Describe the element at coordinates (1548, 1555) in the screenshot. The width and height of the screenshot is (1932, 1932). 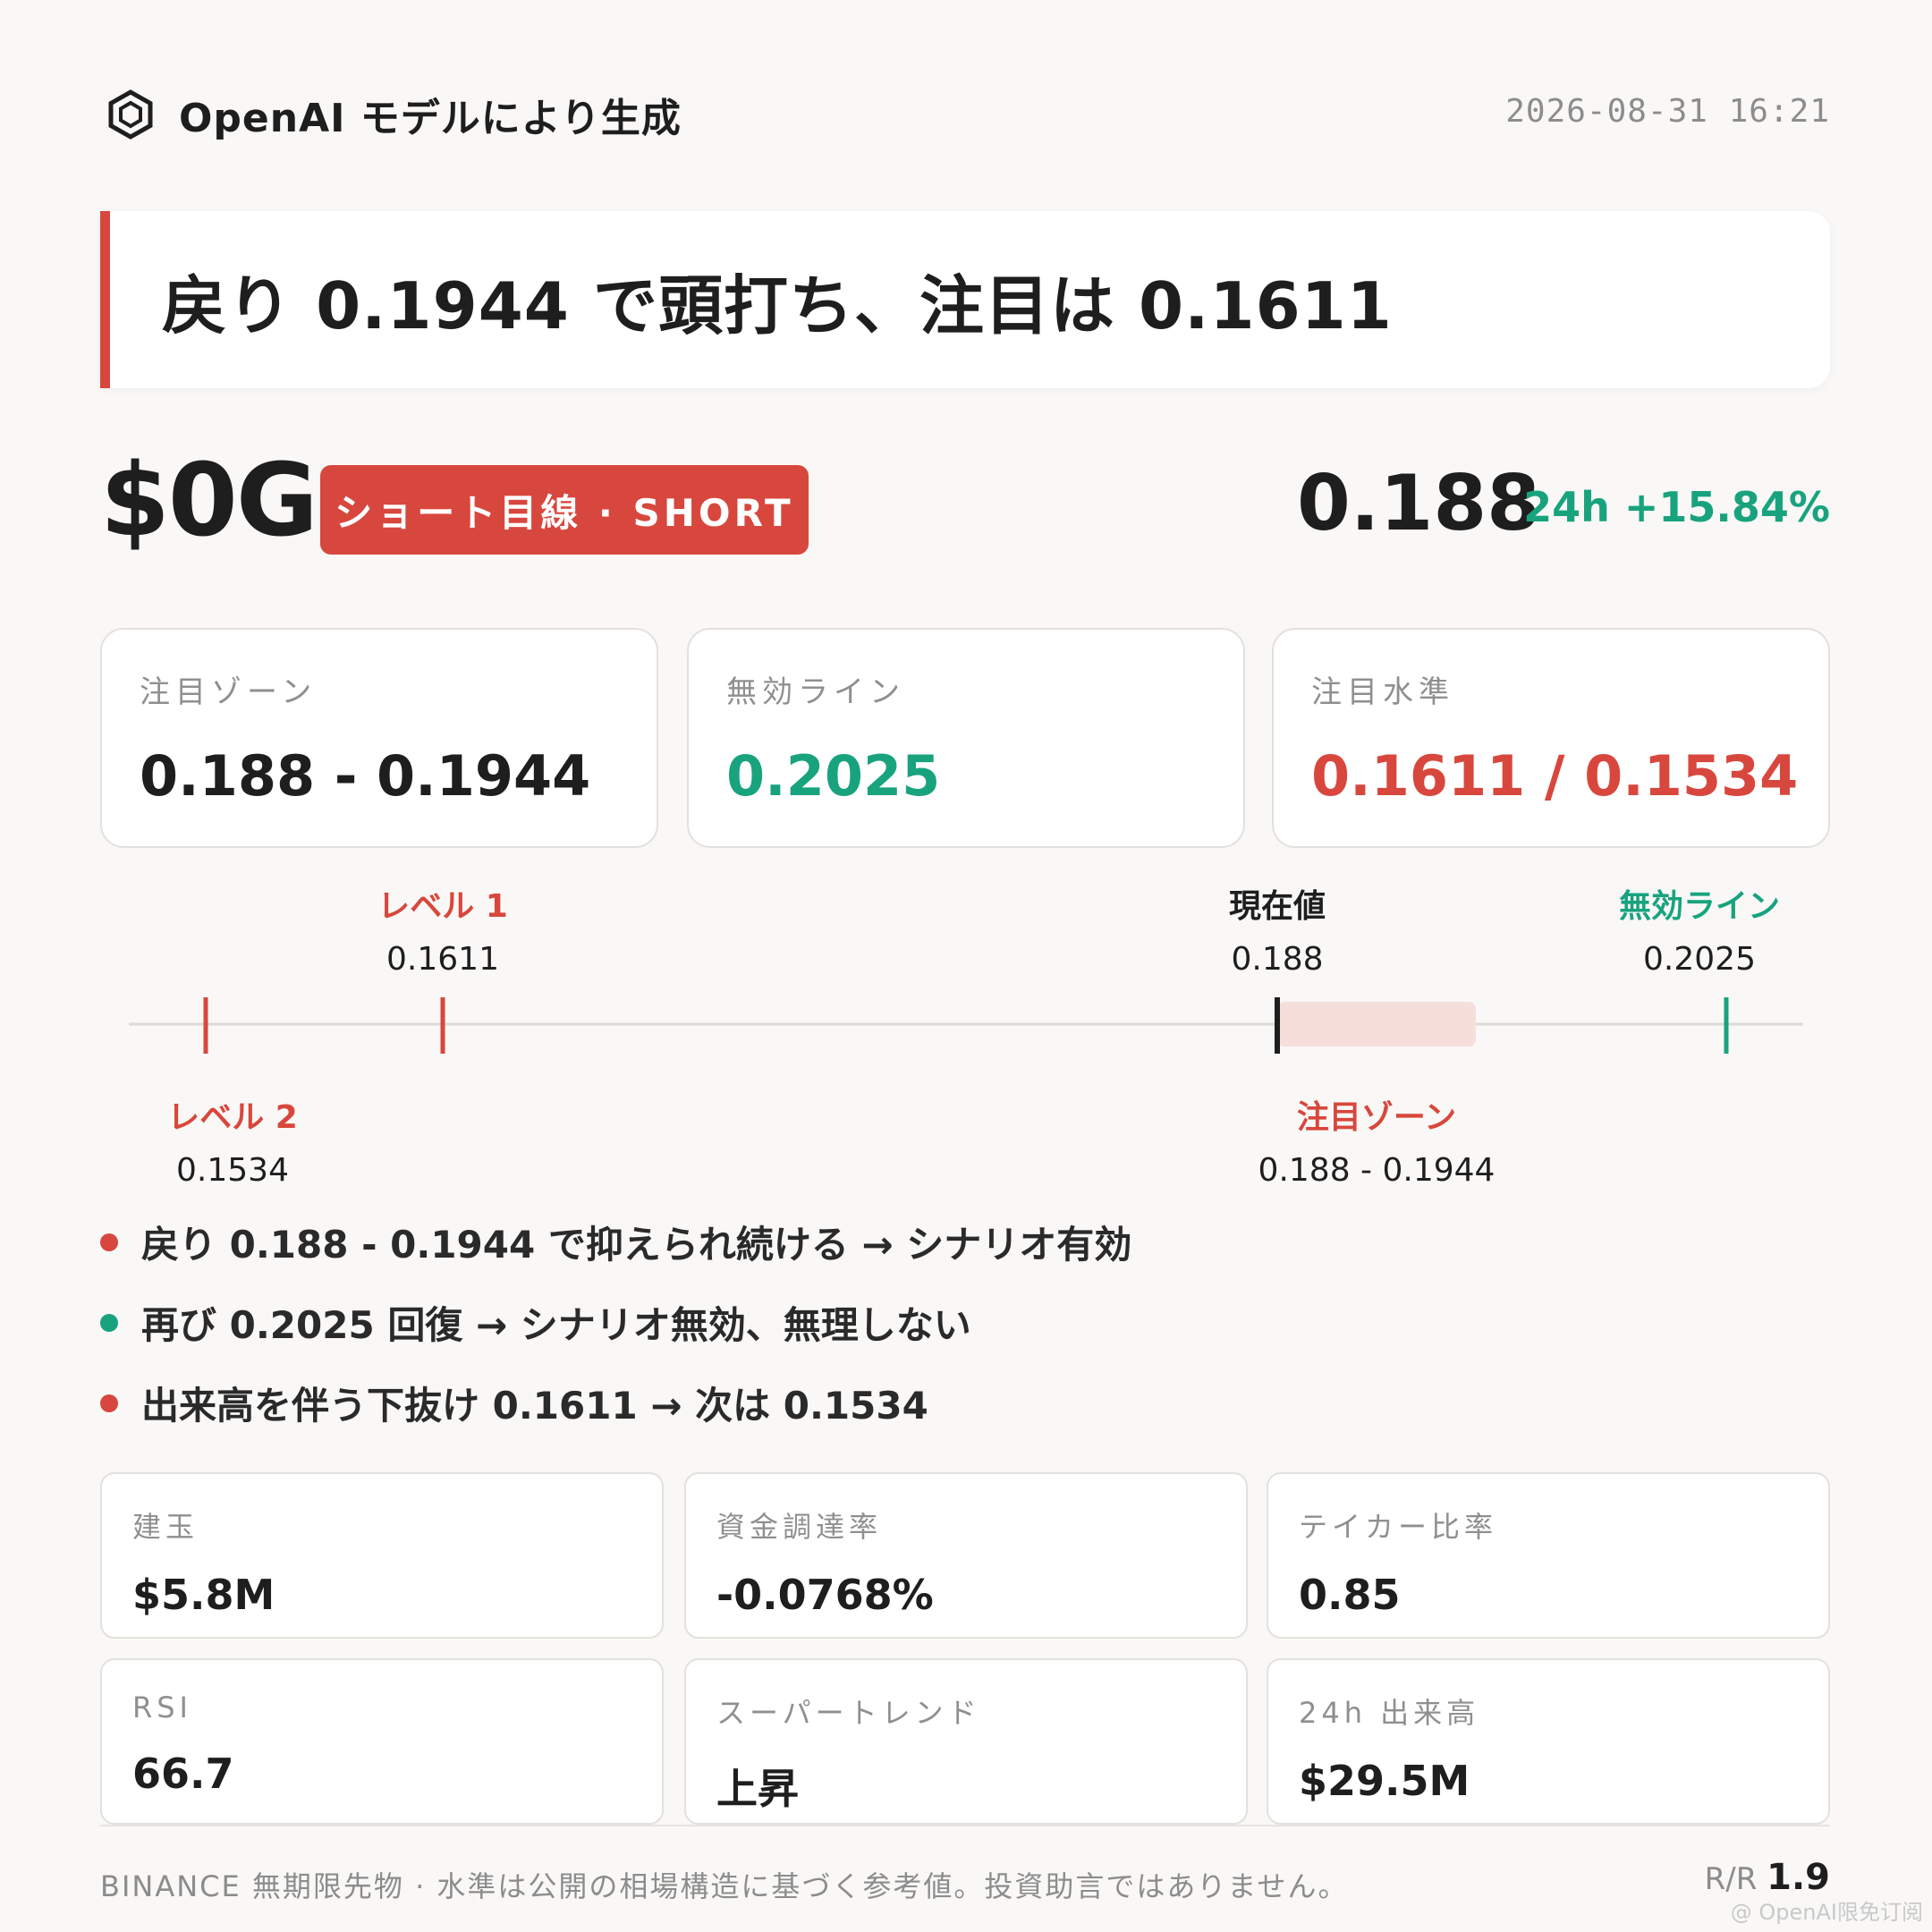
I see `metric-taker-ratio: テイカー比率 0.85` at that location.